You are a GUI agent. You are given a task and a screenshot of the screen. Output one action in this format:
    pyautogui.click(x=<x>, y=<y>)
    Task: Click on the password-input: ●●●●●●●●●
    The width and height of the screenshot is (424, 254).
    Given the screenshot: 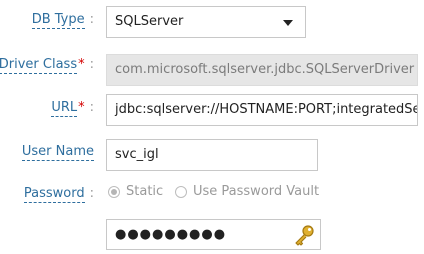 What is the action you would take?
    pyautogui.click(x=213, y=234)
    